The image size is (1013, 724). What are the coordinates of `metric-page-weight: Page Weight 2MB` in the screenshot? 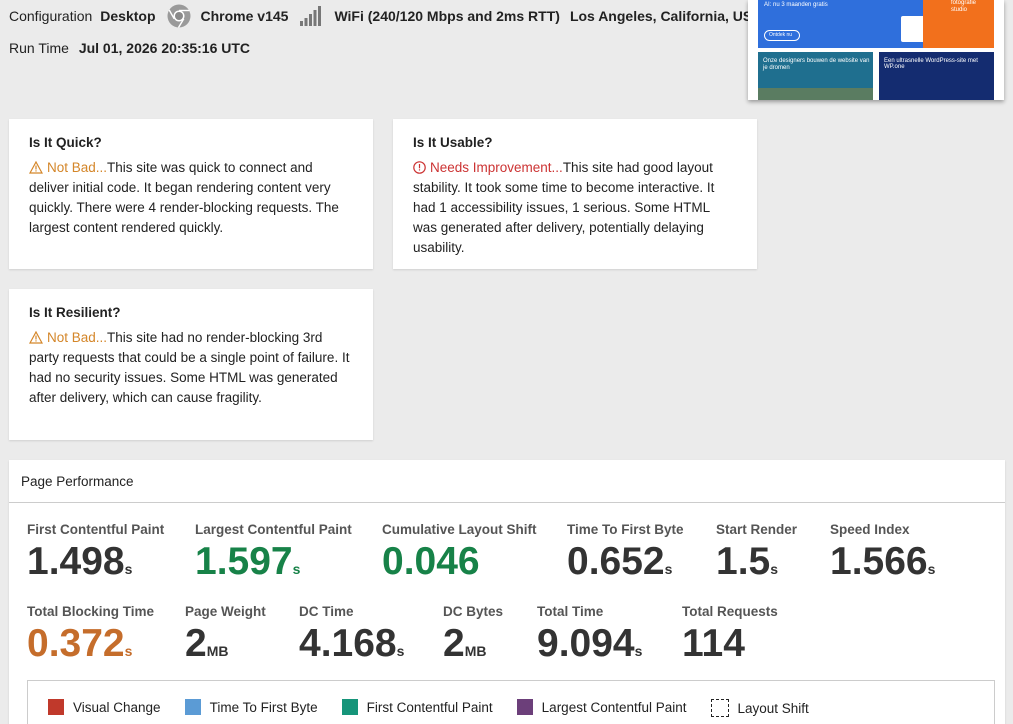 It's located at (225, 634).